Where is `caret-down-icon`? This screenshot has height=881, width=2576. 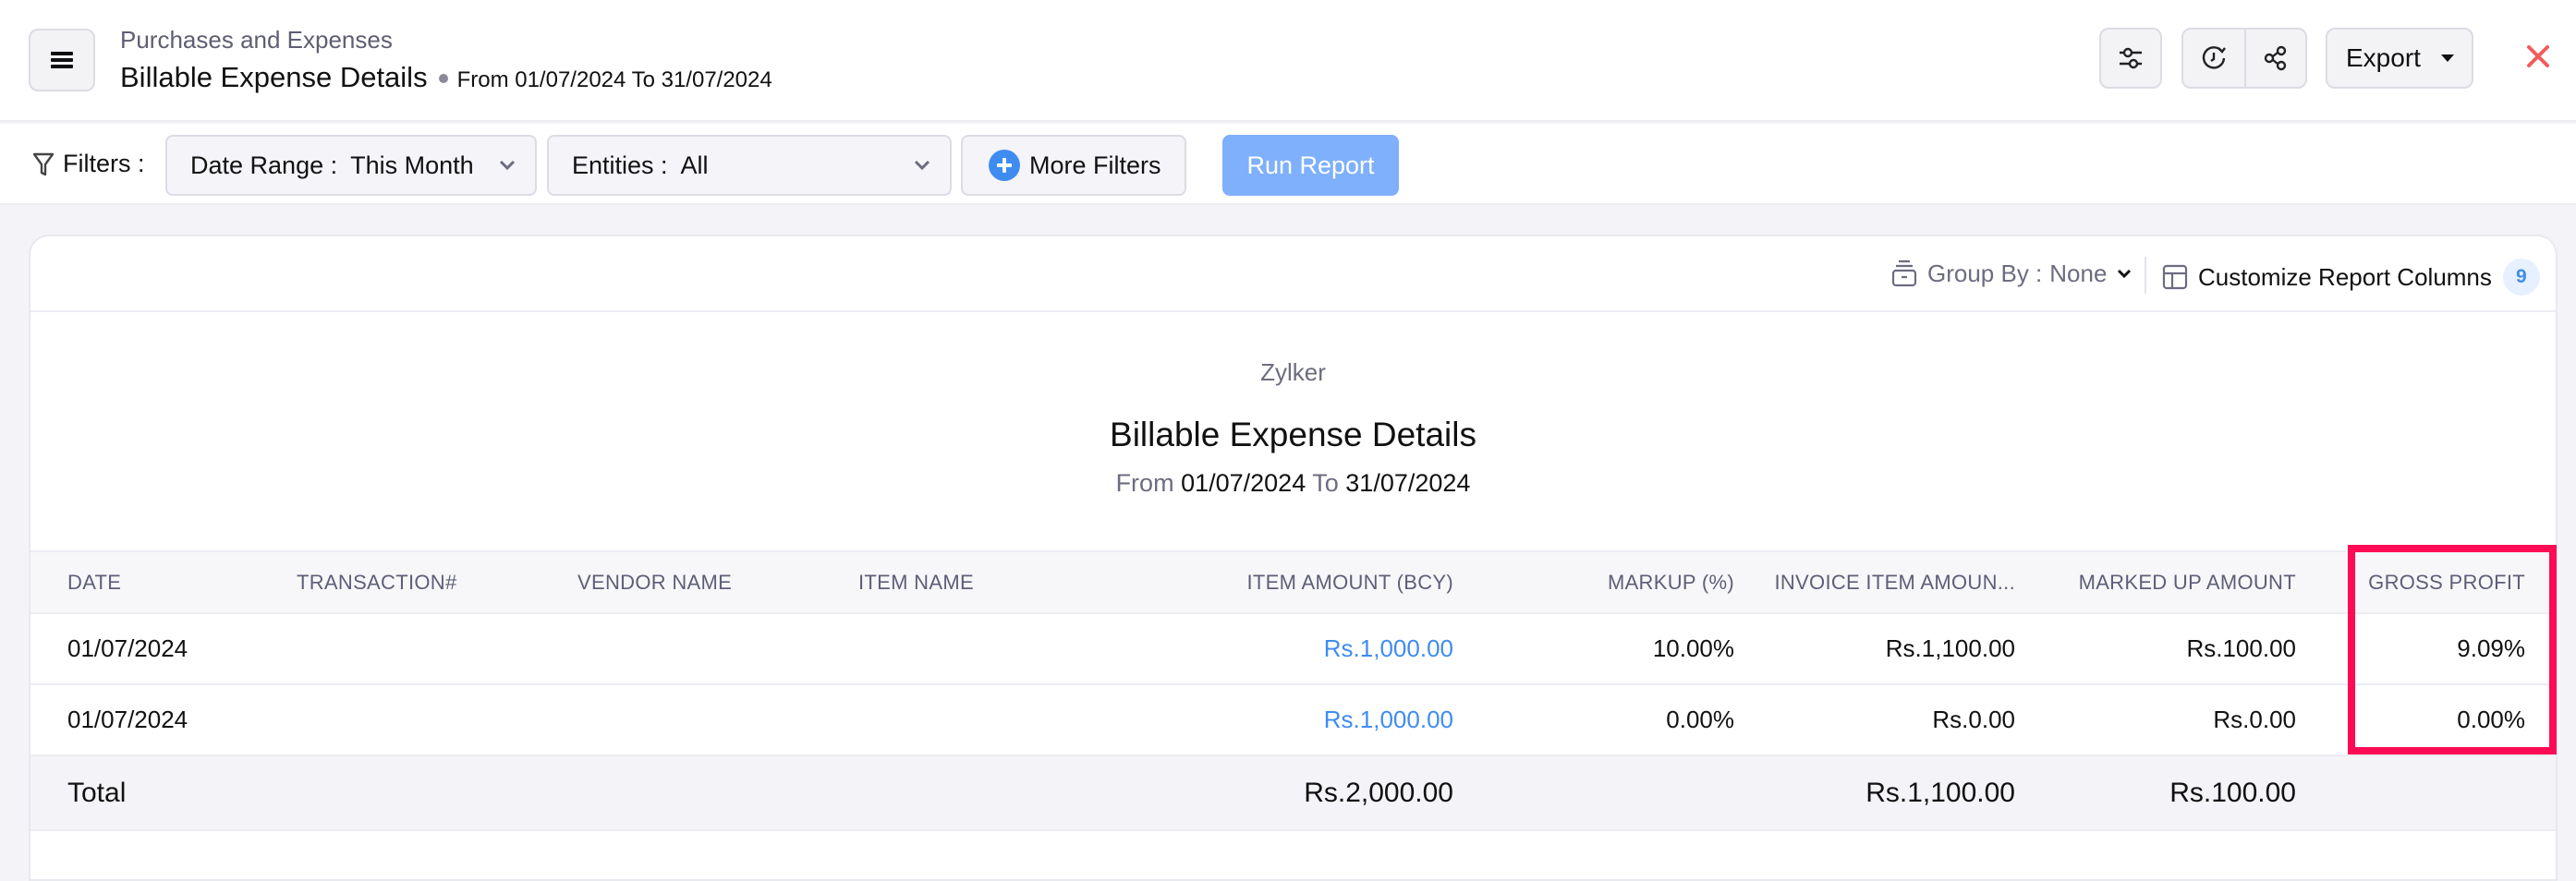 caret-down-icon is located at coordinates (2447, 58).